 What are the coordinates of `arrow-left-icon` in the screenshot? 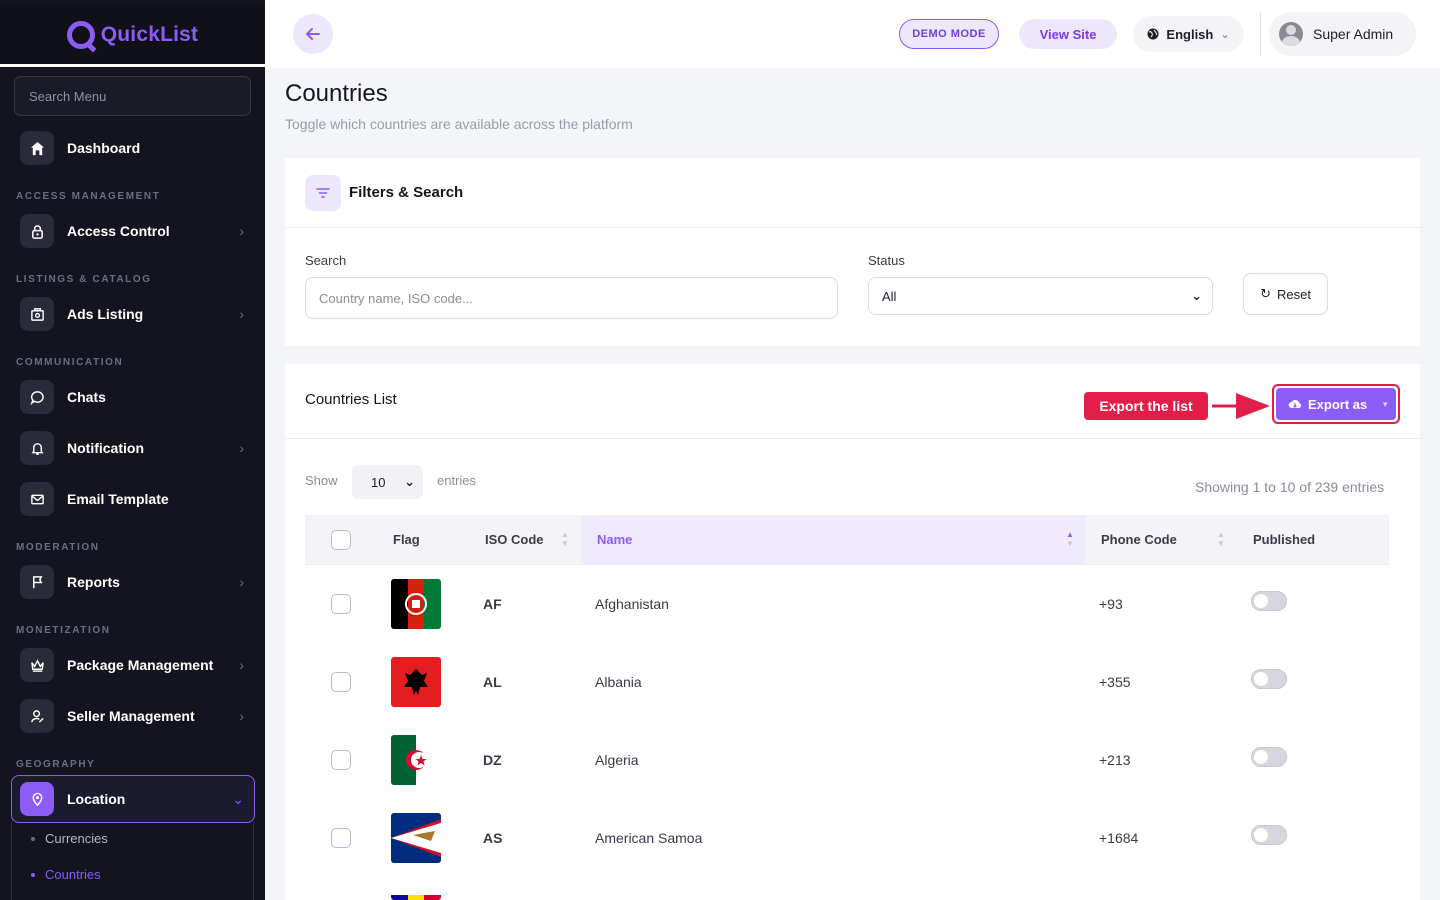 It's located at (313, 34).